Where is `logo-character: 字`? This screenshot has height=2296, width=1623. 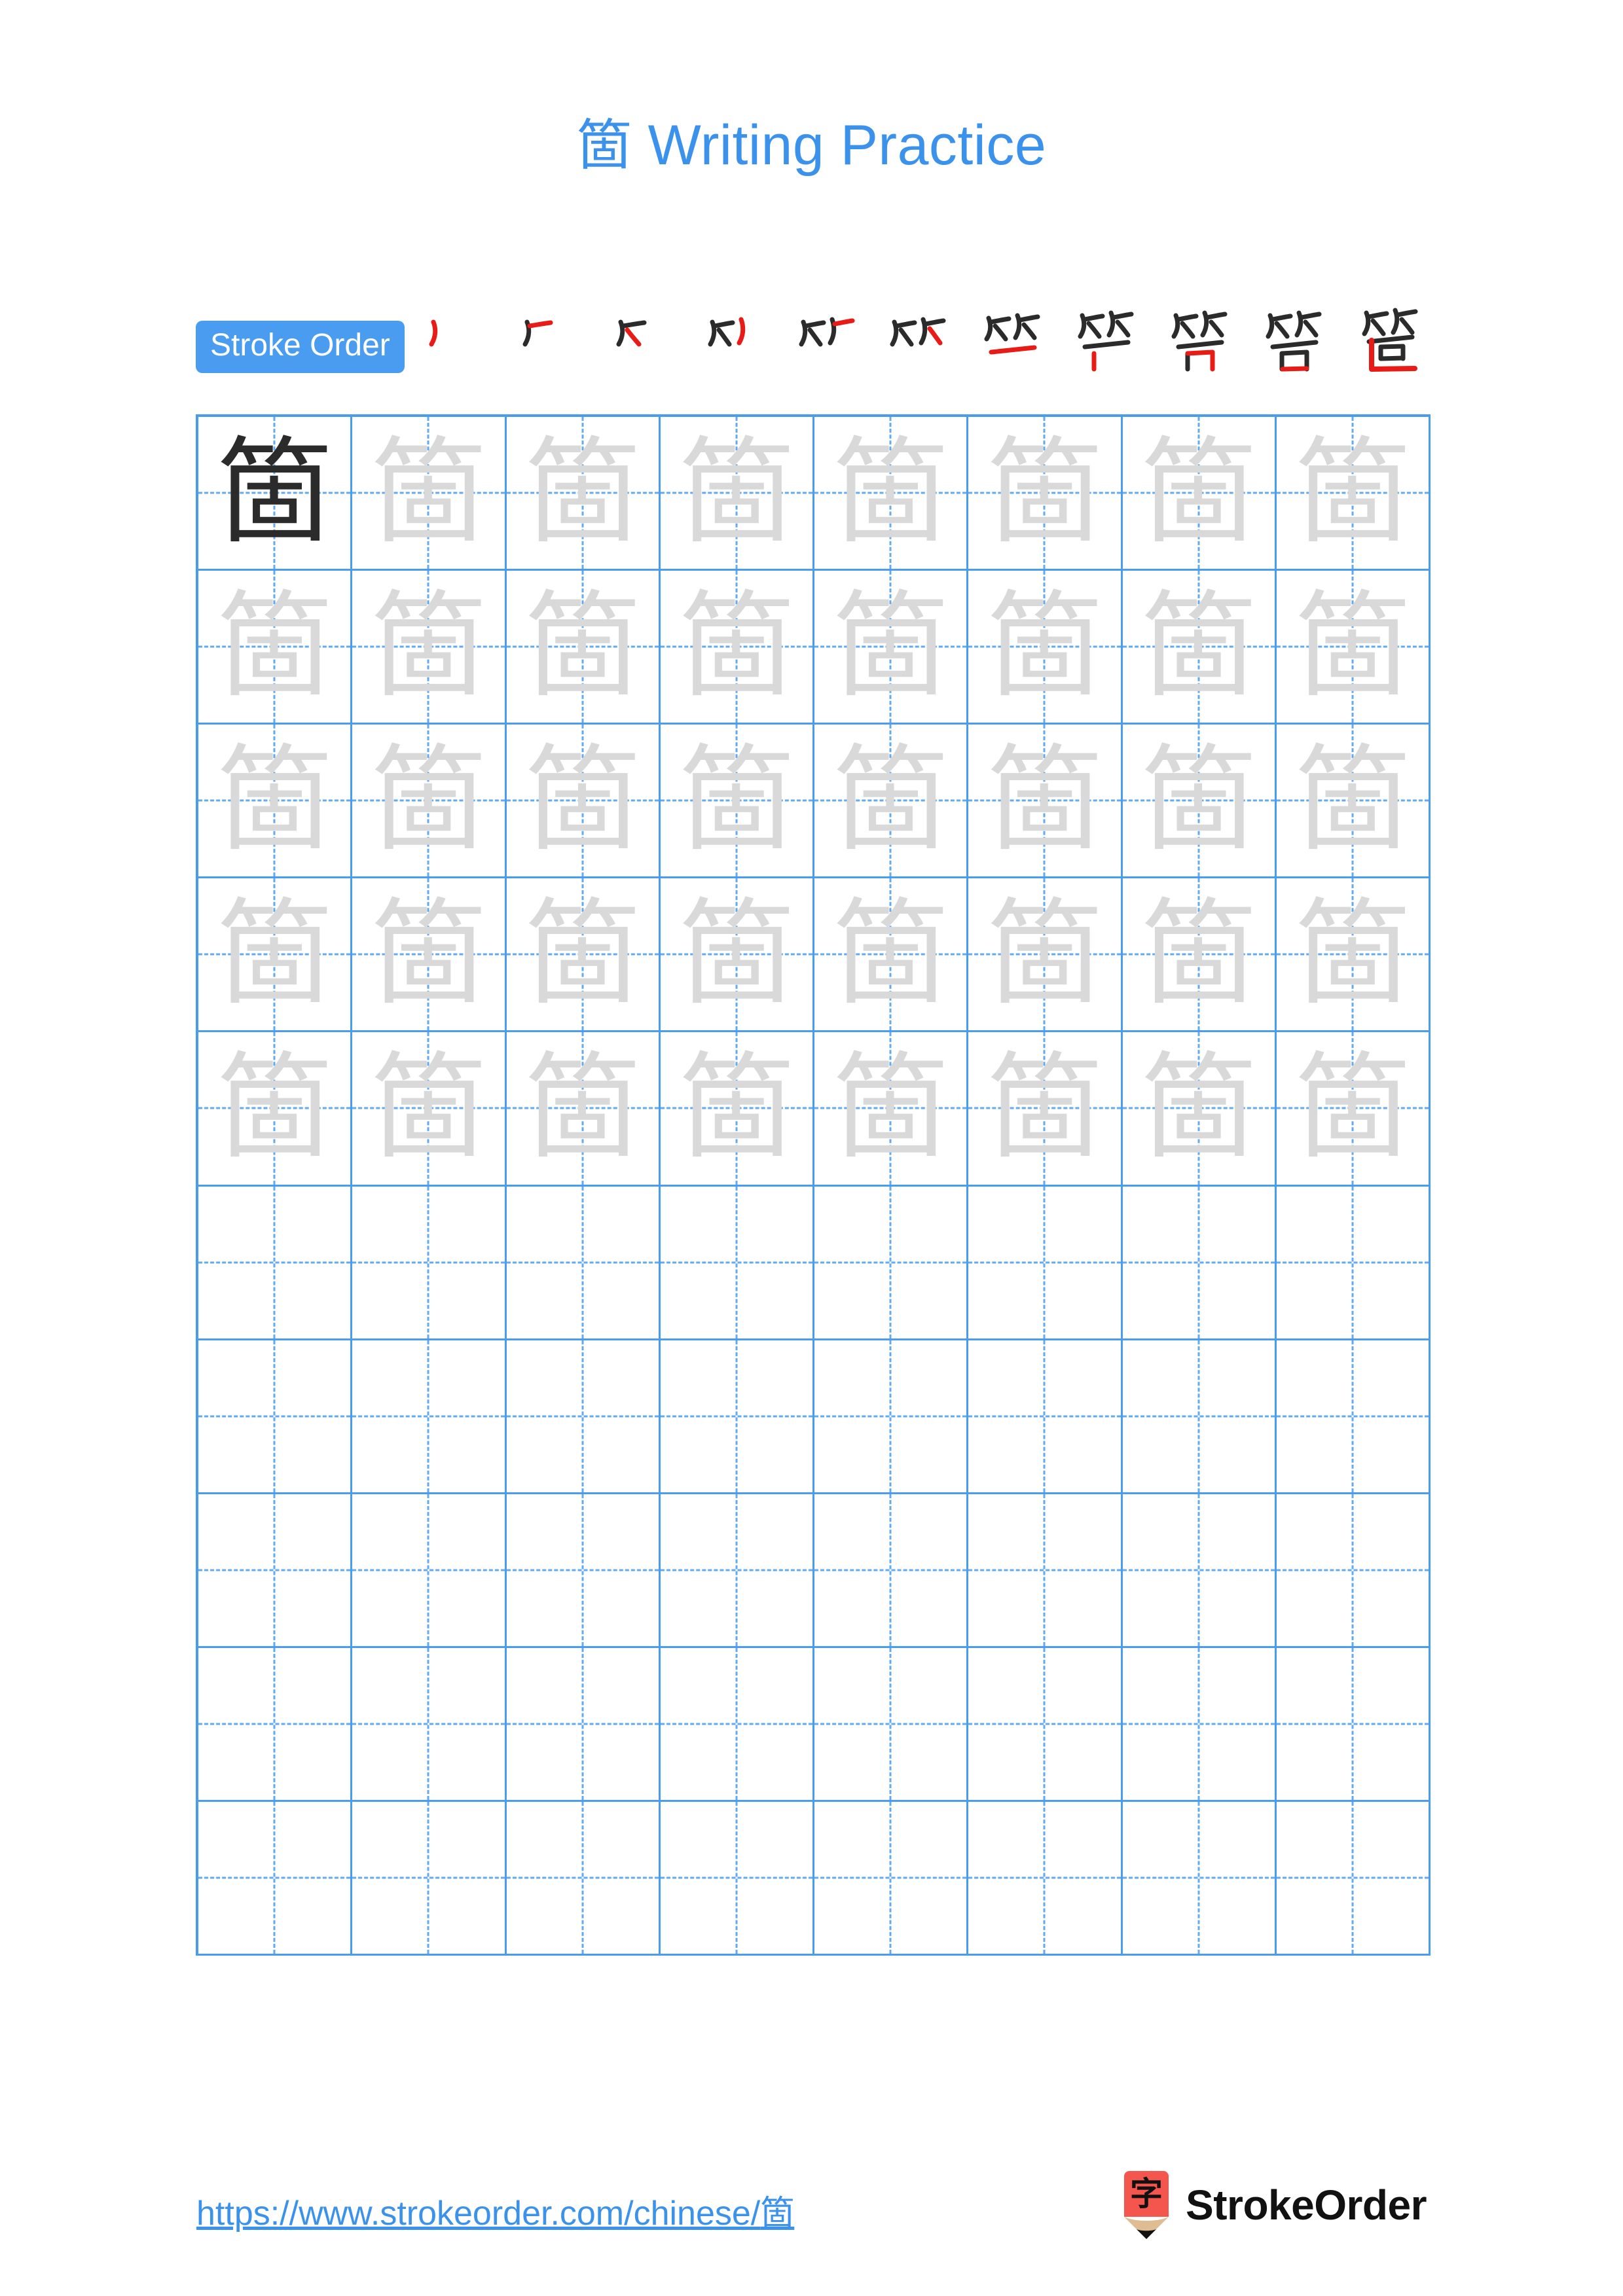 logo-character: 字 is located at coordinates (1146, 2194).